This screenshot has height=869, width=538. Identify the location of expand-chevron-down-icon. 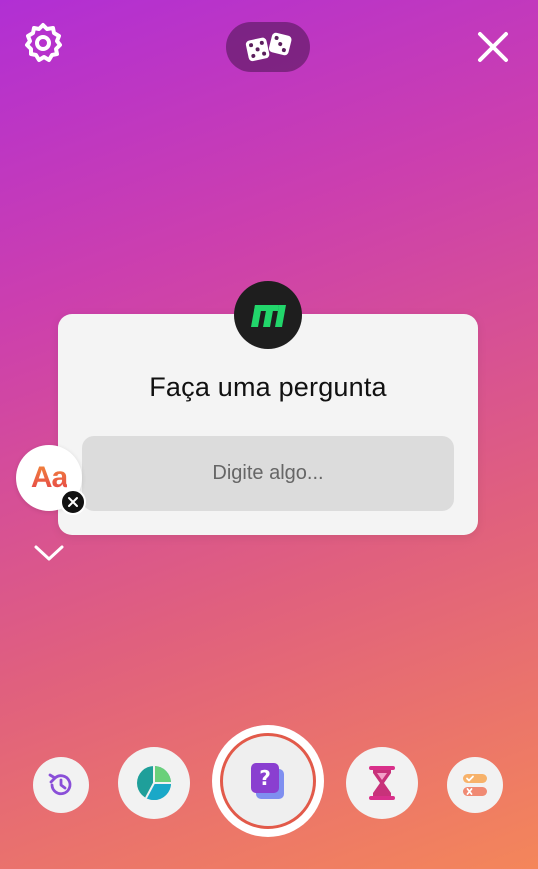
(49, 553).